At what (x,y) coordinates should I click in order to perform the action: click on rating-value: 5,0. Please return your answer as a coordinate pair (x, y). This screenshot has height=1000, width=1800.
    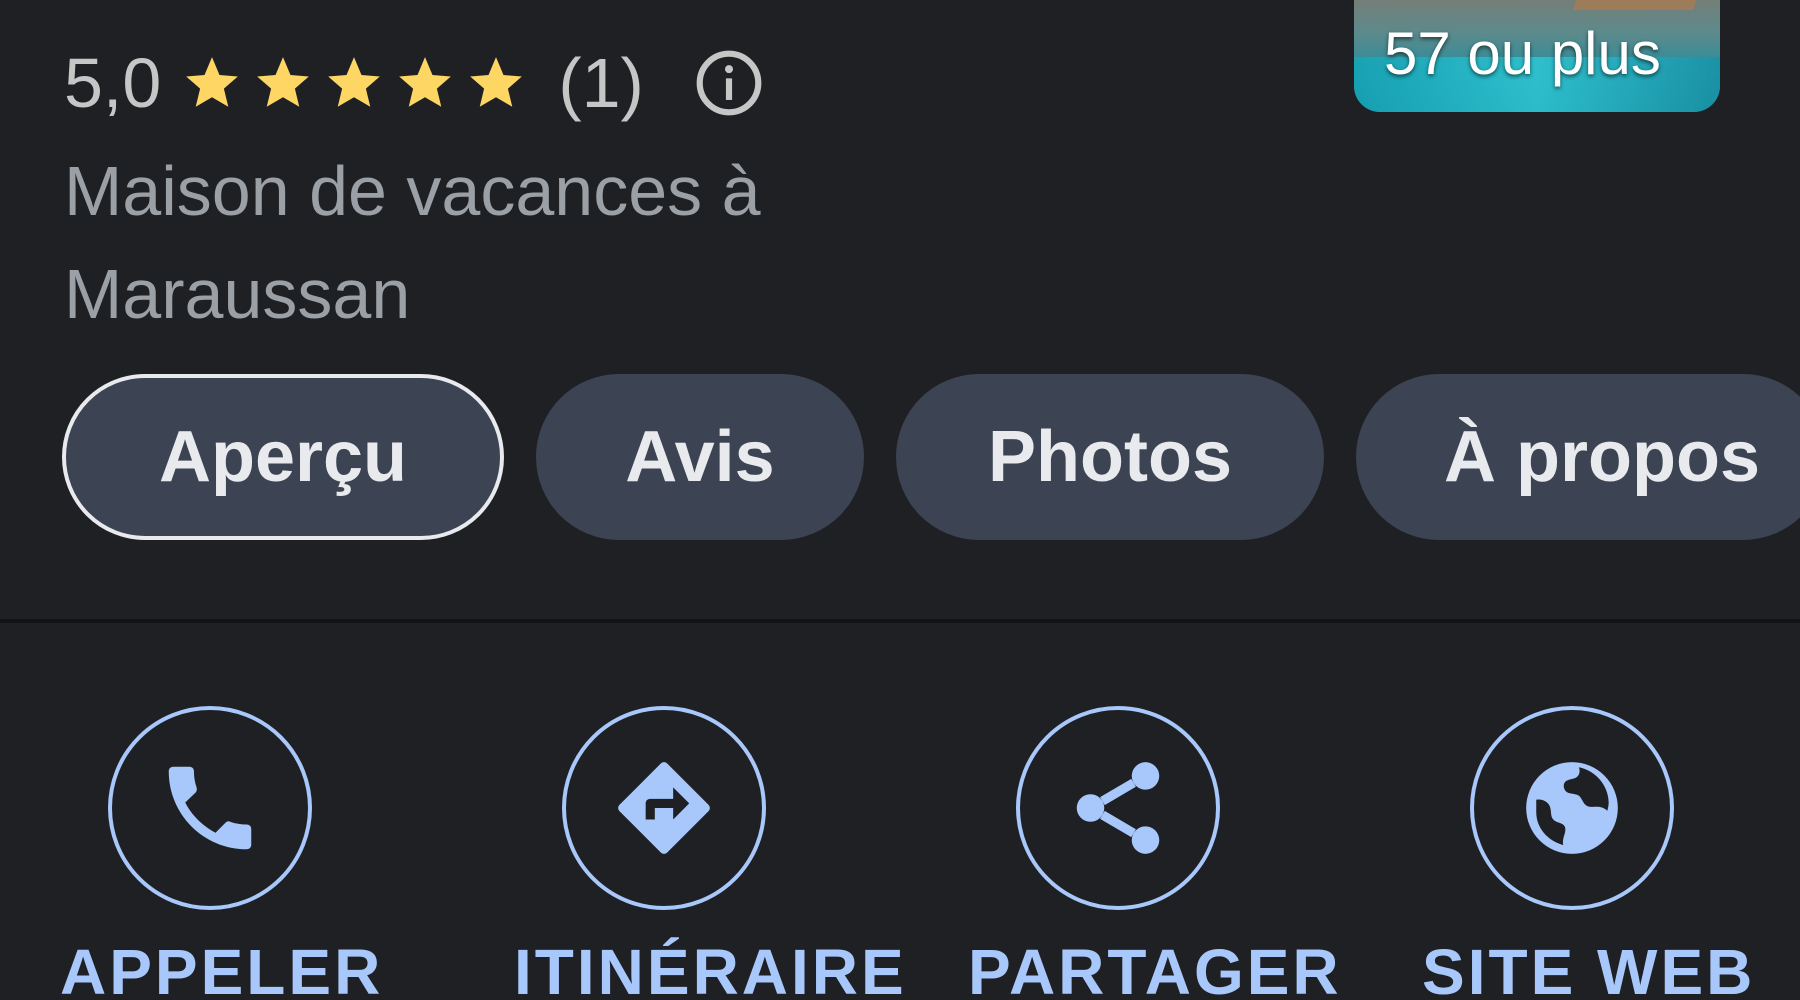
    Looking at the image, I should click on (113, 83).